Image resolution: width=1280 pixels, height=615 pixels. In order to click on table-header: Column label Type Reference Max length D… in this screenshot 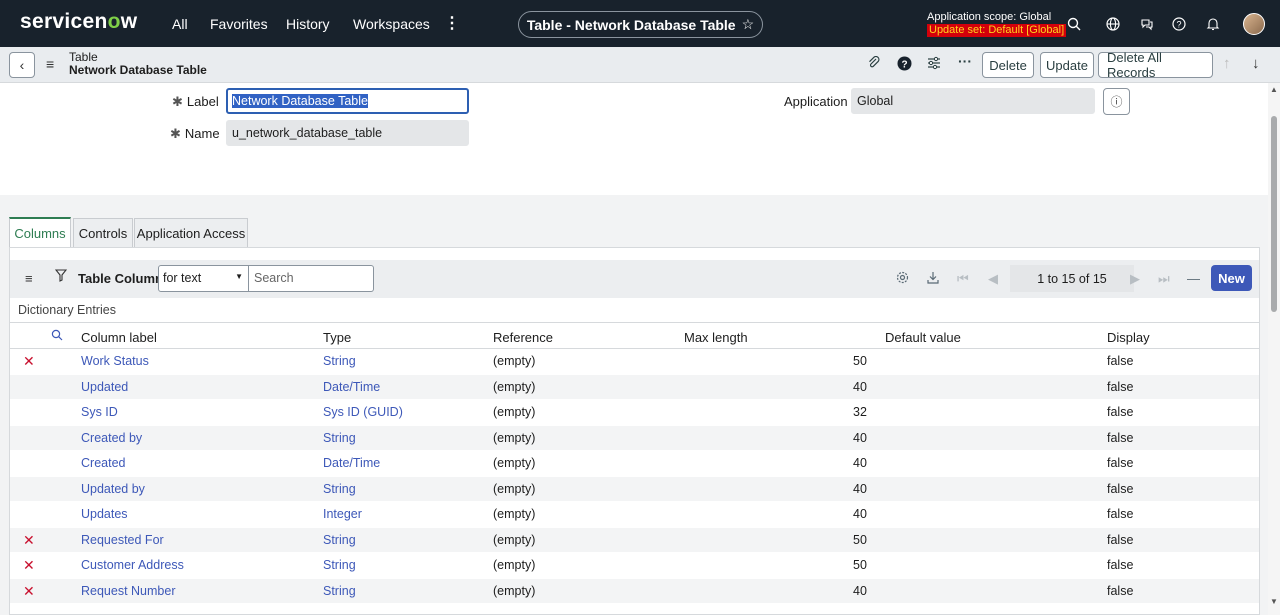, I will do `click(634, 335)`.